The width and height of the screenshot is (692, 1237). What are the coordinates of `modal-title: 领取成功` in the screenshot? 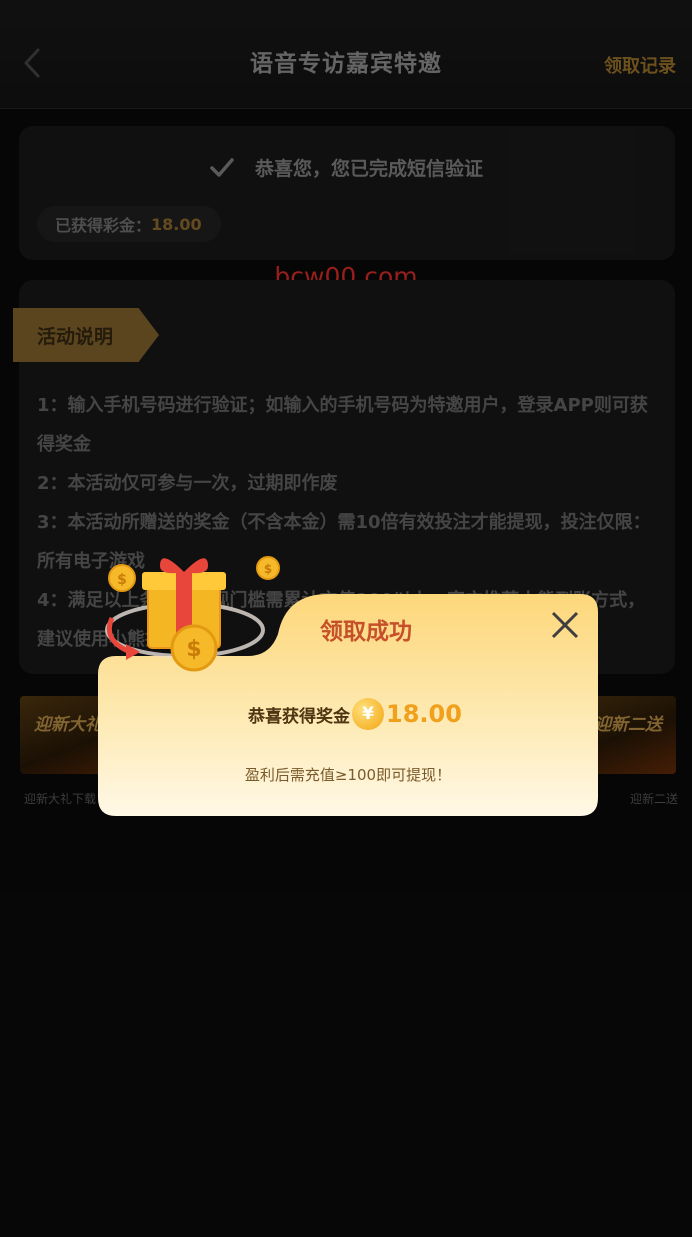 It's located at (366, 632).